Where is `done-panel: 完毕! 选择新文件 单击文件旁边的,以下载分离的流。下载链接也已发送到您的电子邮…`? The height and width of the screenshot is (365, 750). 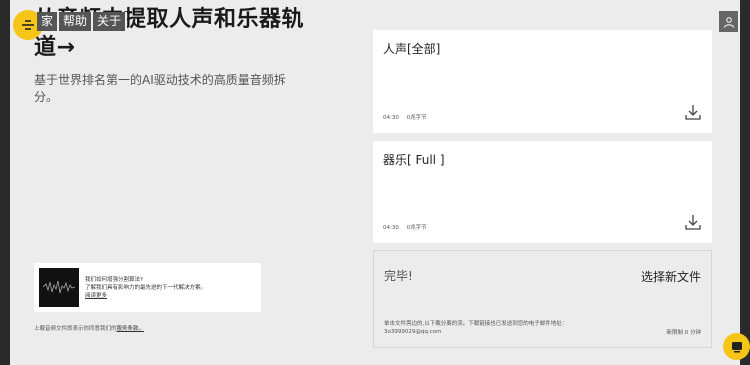
done-panel: 完毕! 选择新文件 单击文件旁边的,以下载分离的流。下载链接也已发送到您的电子邮… is located at coordinates (542, 299).